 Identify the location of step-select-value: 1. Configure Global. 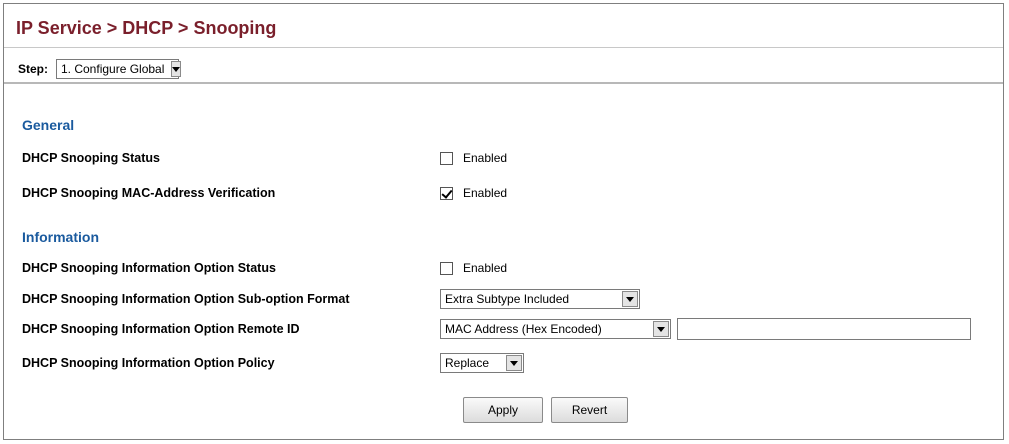
(113, 69).